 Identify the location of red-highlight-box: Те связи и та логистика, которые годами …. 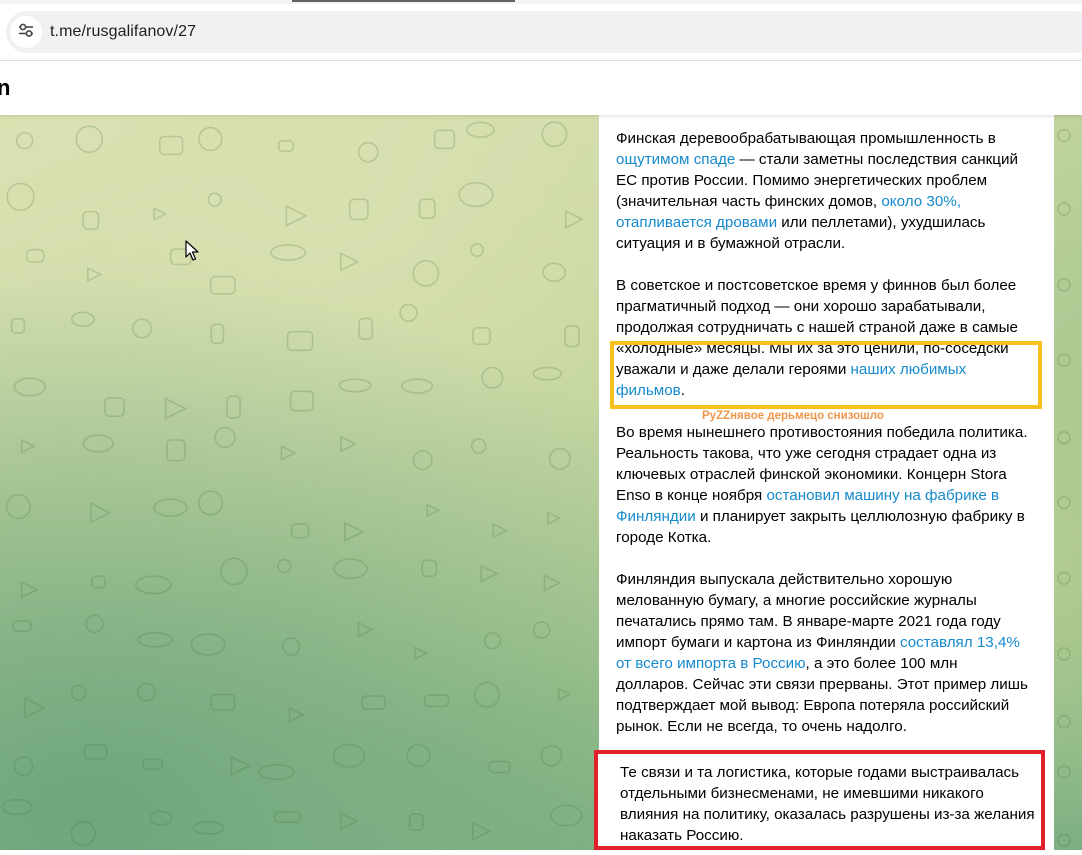
(819, 800).